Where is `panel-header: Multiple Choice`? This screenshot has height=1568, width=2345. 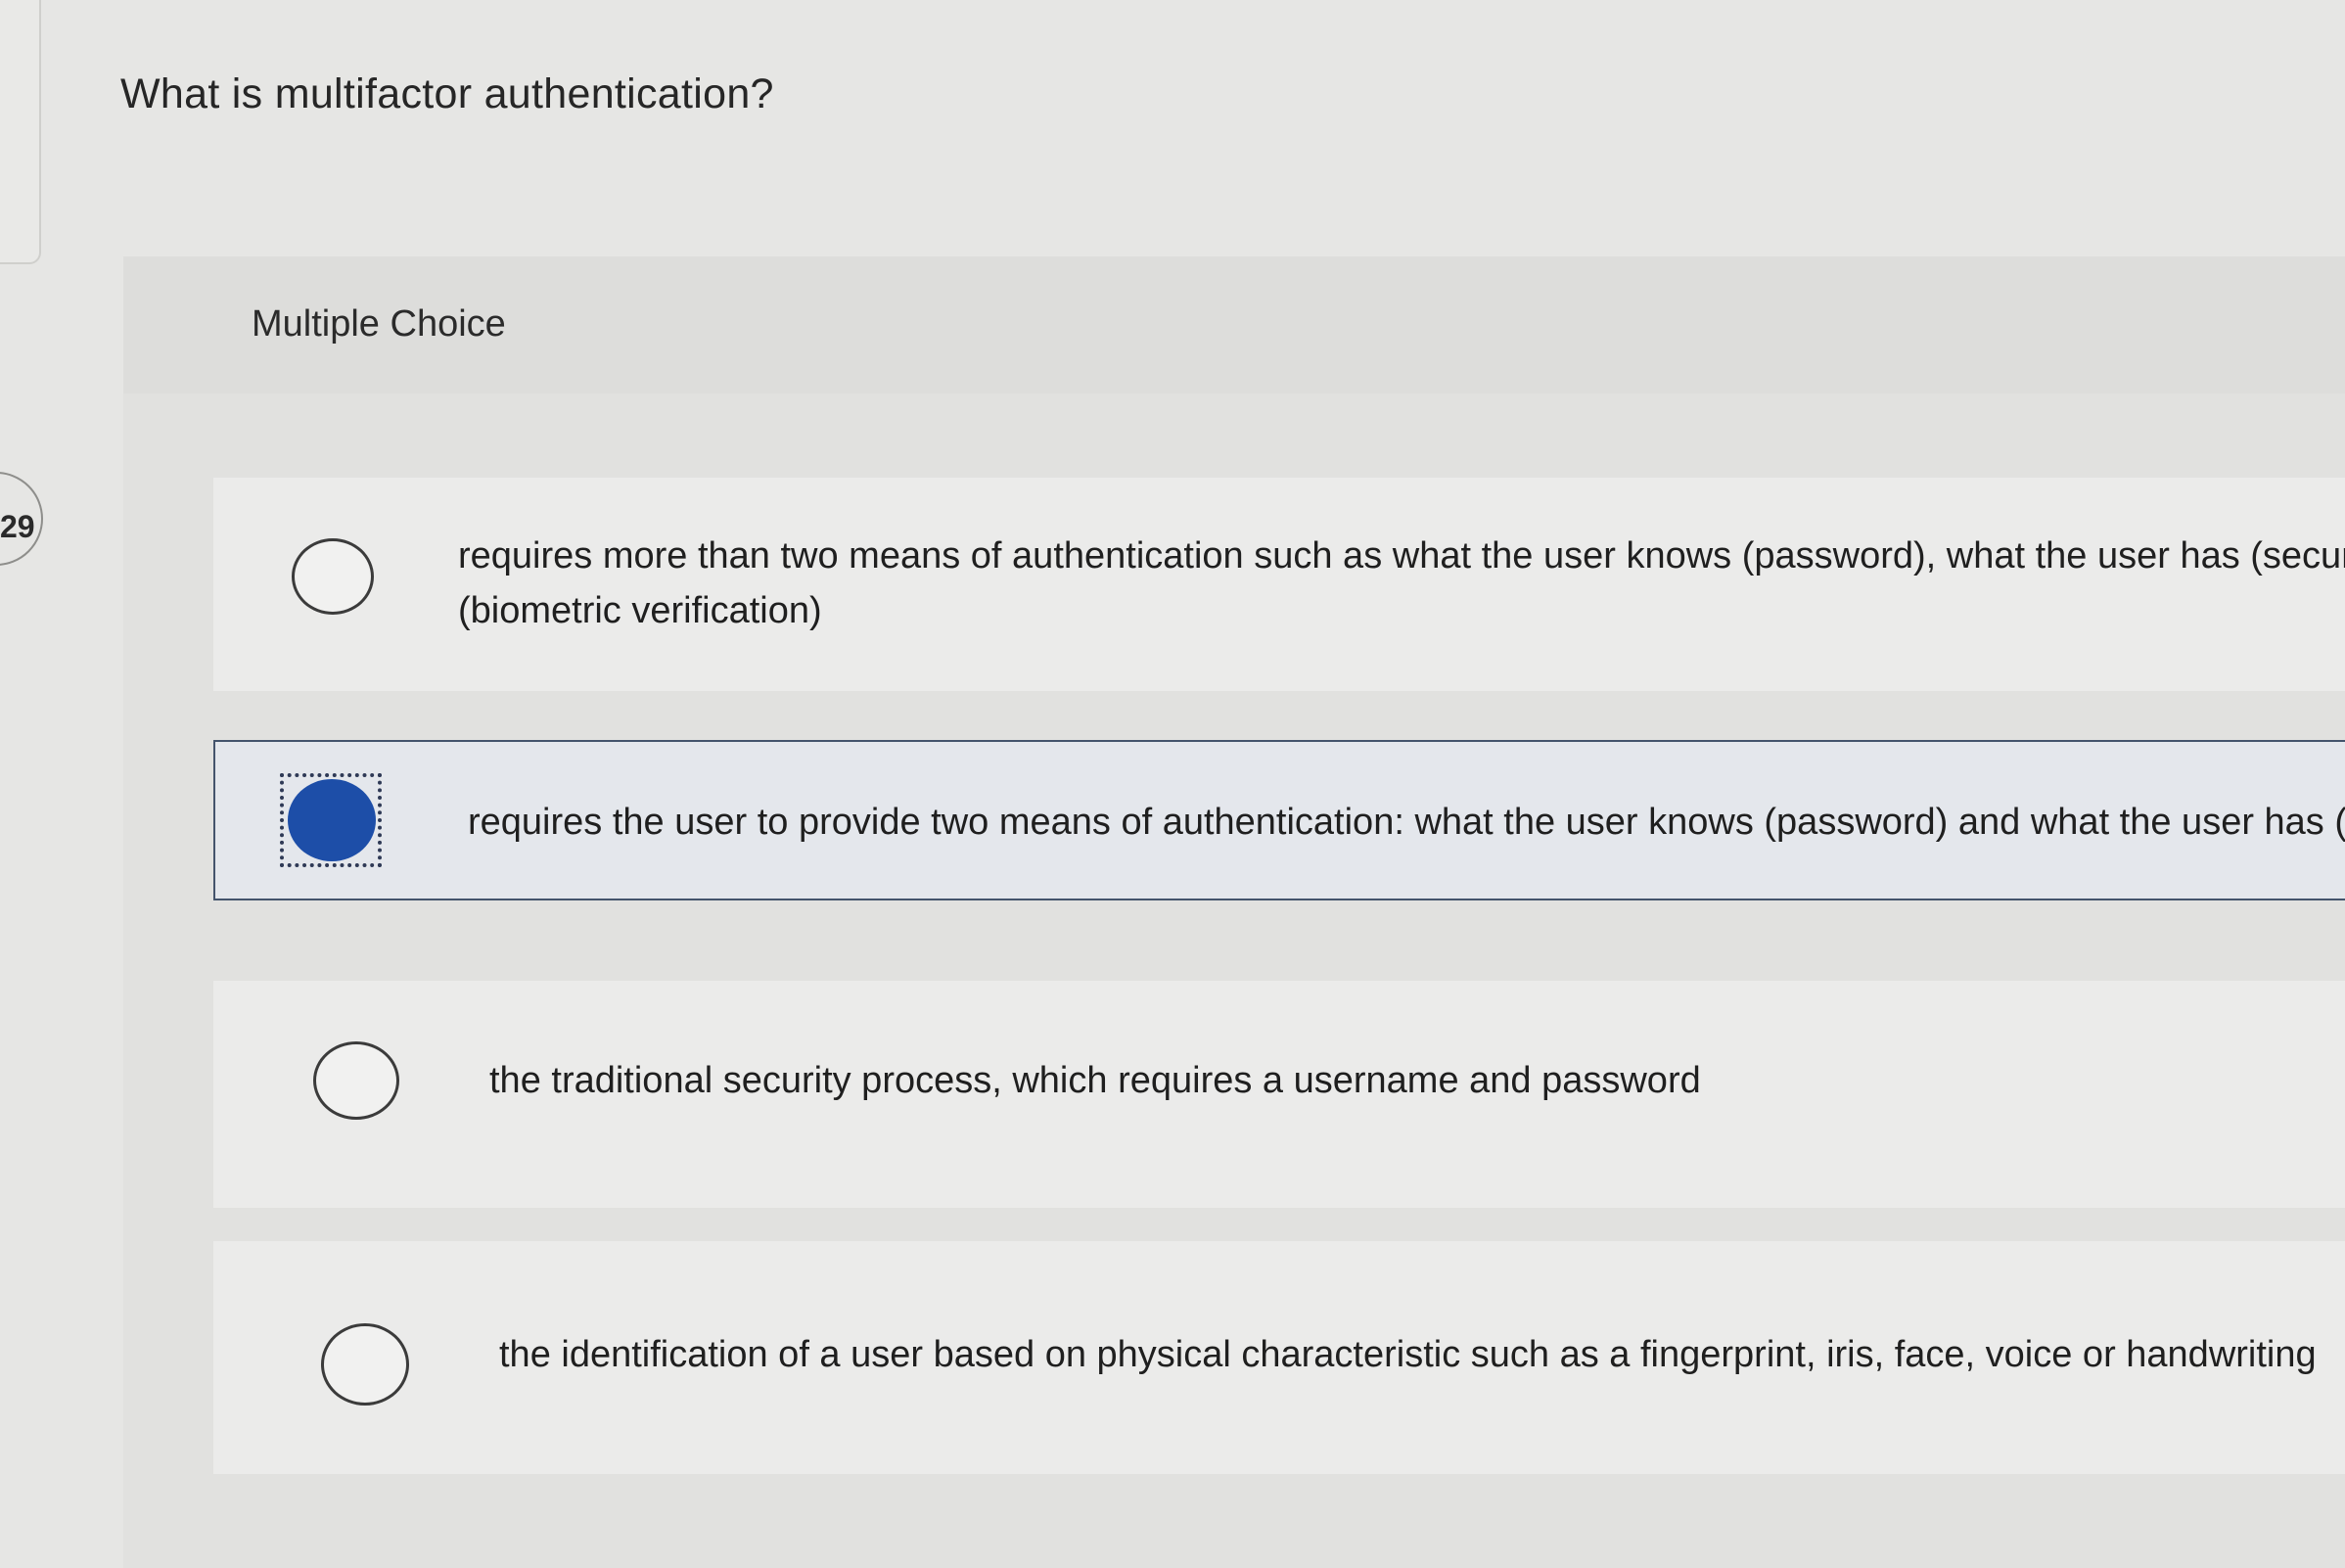
panel-header: Multiple Choice is located at coordinates (1234, 324).